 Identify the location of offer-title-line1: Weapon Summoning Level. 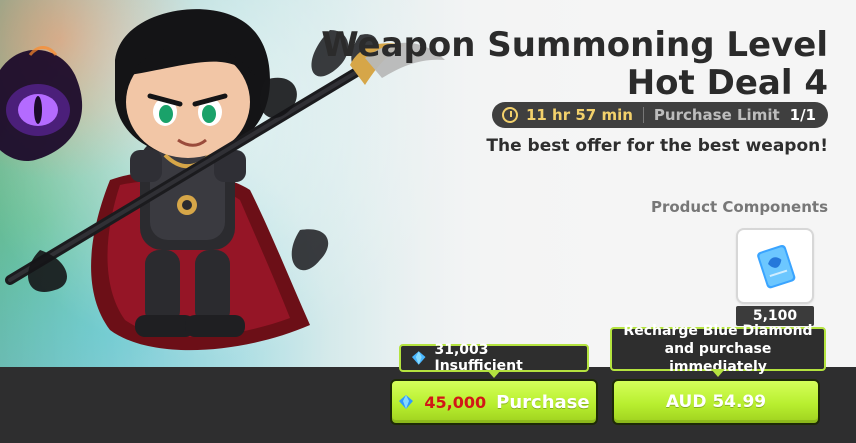
(574, 45).